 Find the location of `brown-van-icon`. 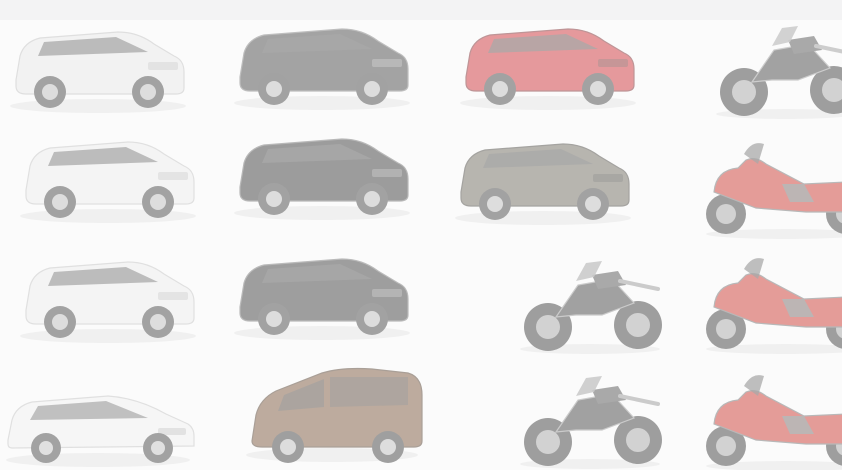

brown-van-icon is located at coordinates (332, 410).